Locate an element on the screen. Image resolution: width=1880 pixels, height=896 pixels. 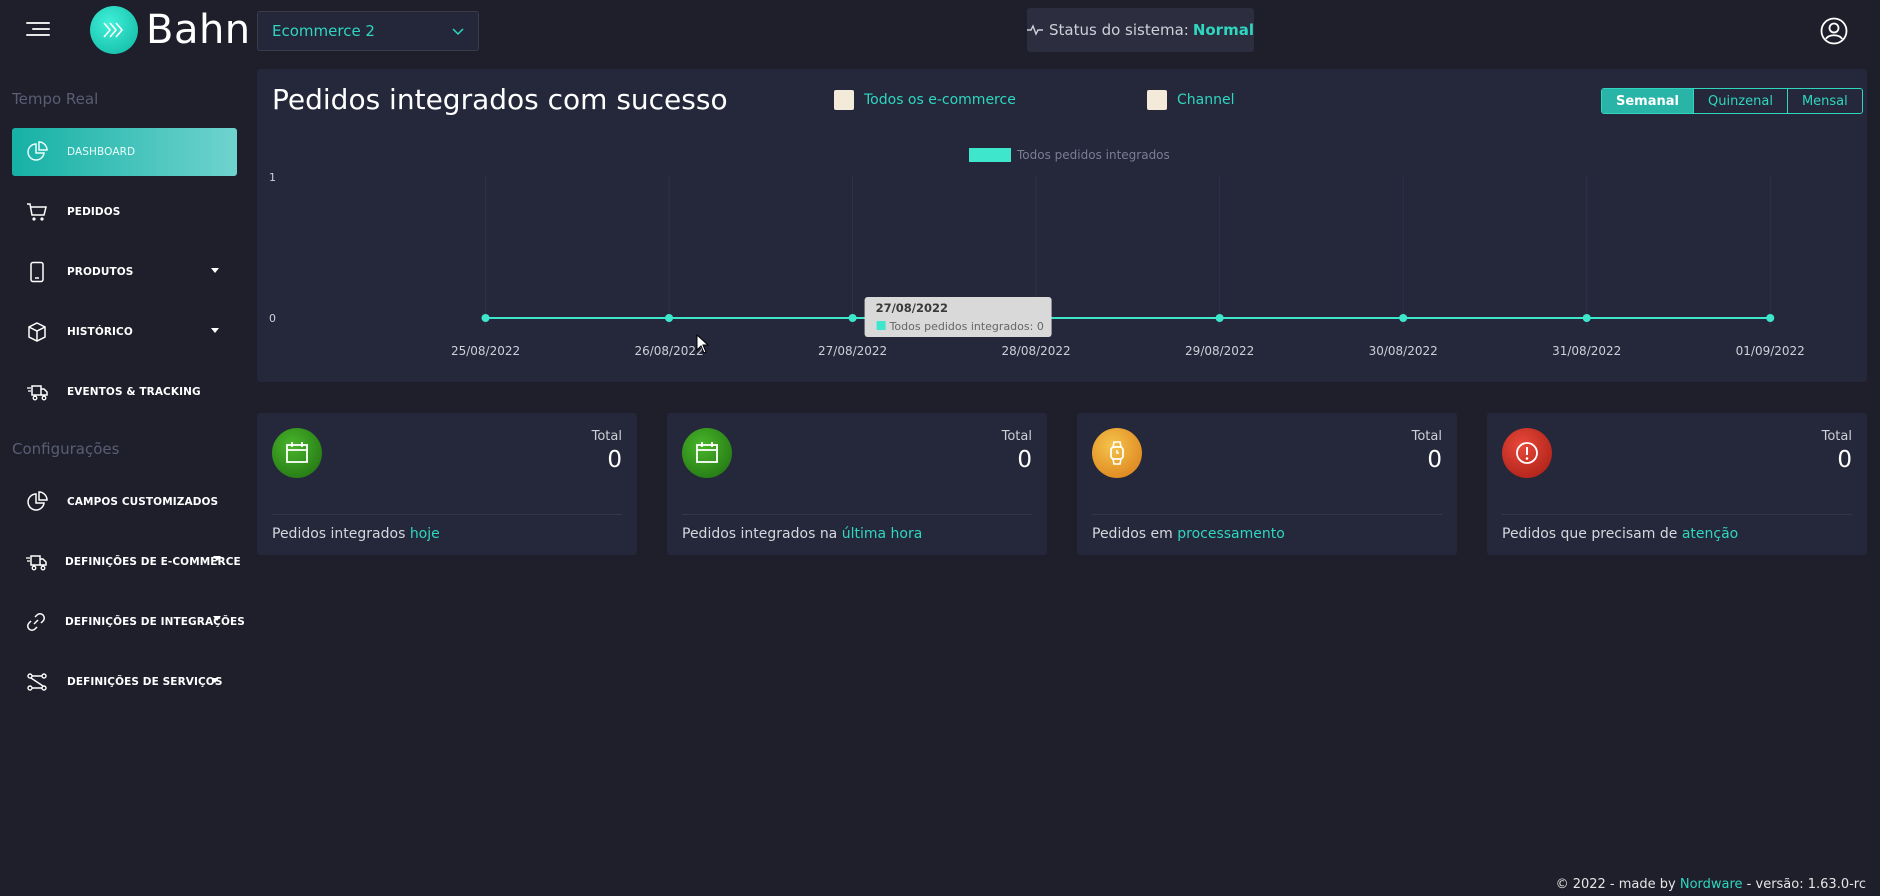
system-status: Status do sistema: Normal is located at coordinates (1140, 30).